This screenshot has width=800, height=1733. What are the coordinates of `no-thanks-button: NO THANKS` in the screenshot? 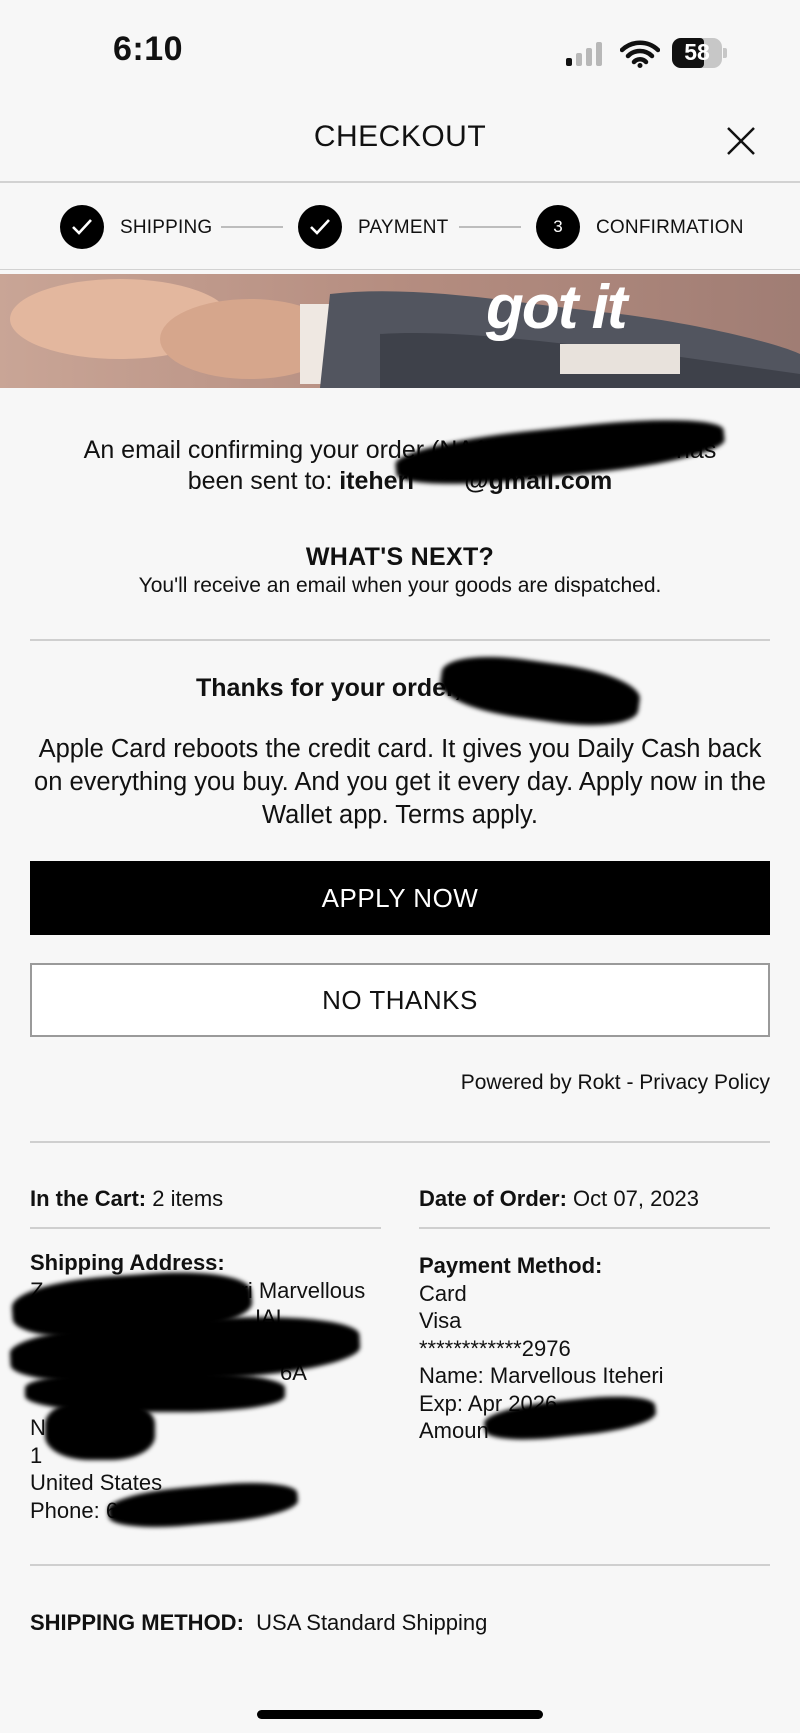 It's located at (400, 1000).